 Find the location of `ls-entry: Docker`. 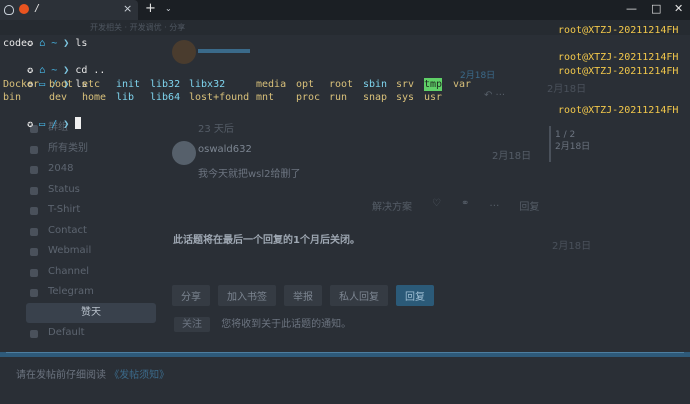

ls-entry: Docker is located at coordinates (21, 84).